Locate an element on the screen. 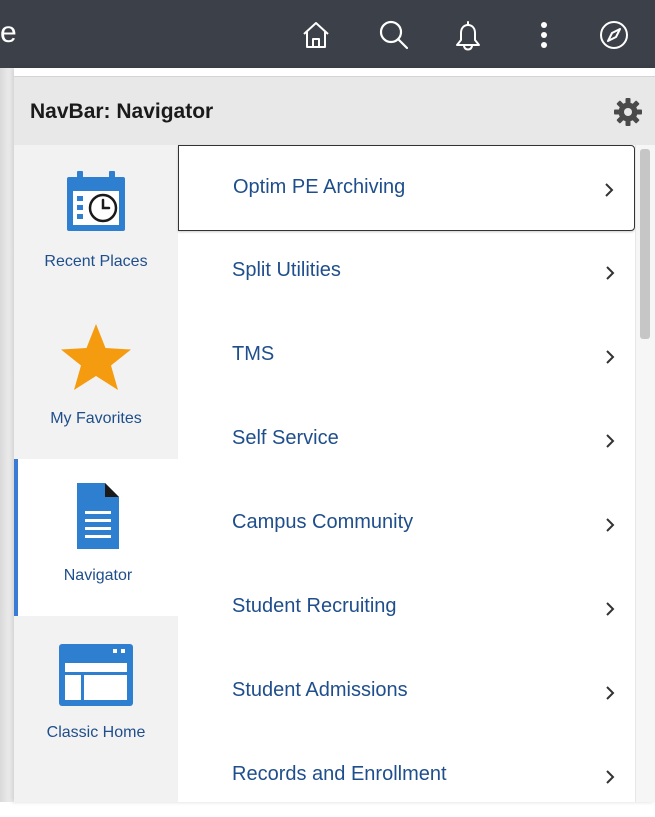 Image resolution: width=655 pixels, height=817 pixels. menu-item-tms: TMS is located at coordinates (406, 355).